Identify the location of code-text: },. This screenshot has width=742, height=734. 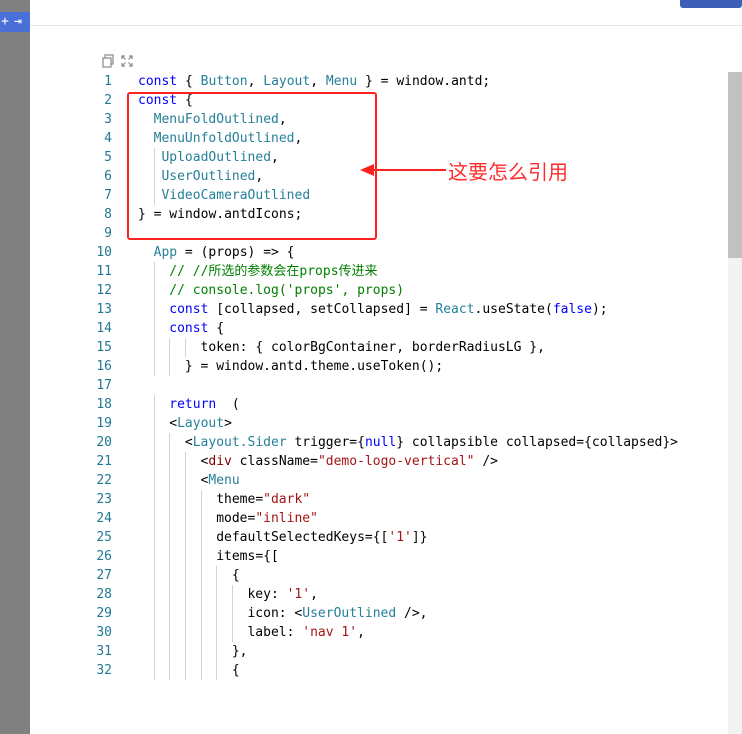
(240, 651).